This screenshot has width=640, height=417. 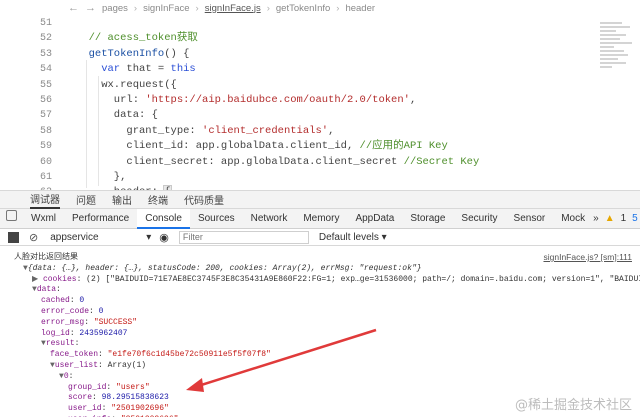 I want to click on annotation-arrow-head, so click(x=195, y=385).